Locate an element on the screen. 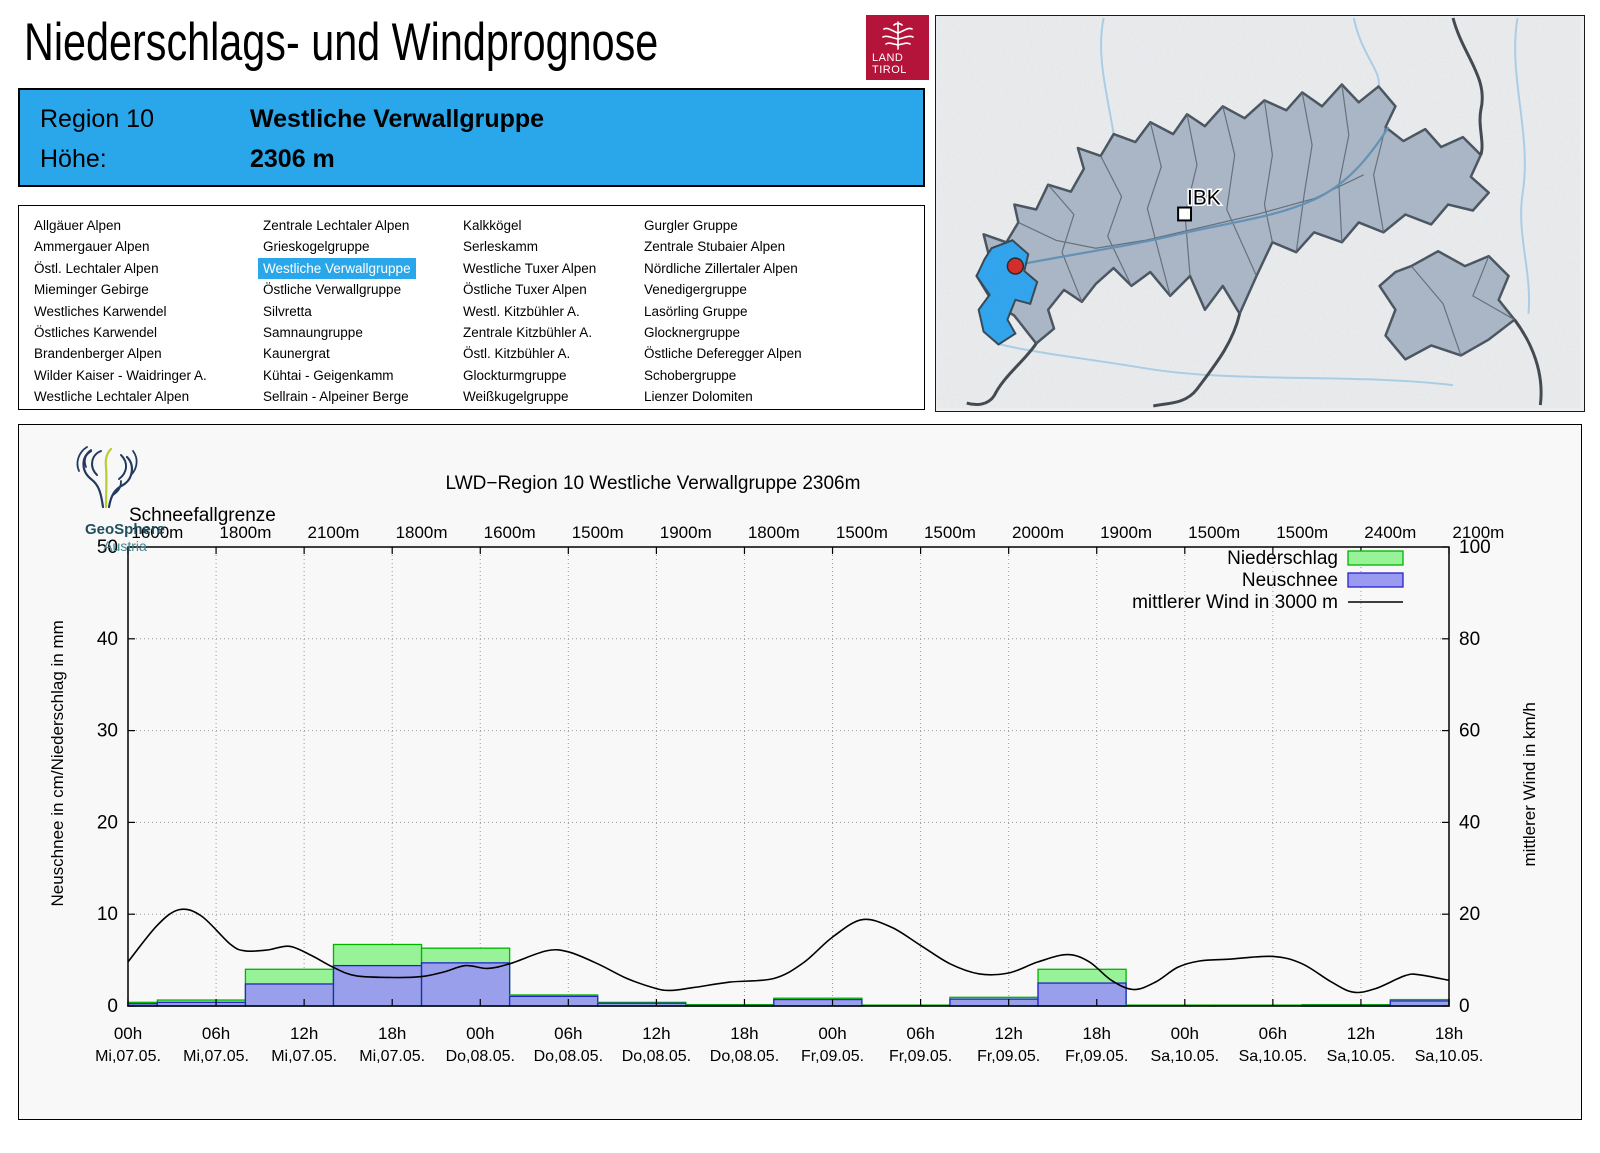 Image resolution: width=1600 pixels, height=1153 pixels. region-list-item: Samnaungruppe is located at coordinates (313, 332).